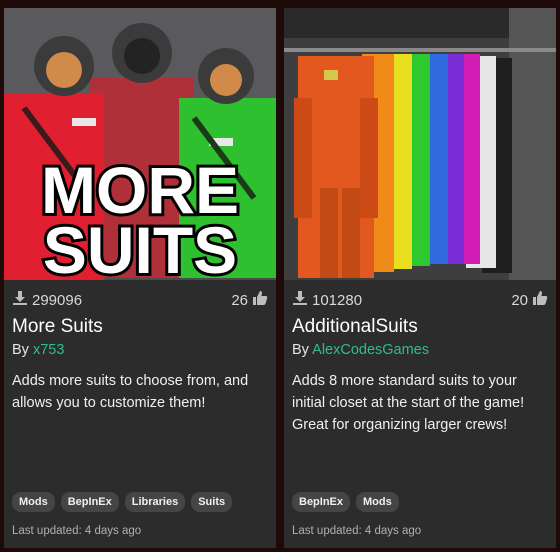 The width and height of the screenshot is (560, 552). What do you see at coordinates (239, 300) in the screenshot?
I see `like-count: 26` at bounding box center [239, 300].